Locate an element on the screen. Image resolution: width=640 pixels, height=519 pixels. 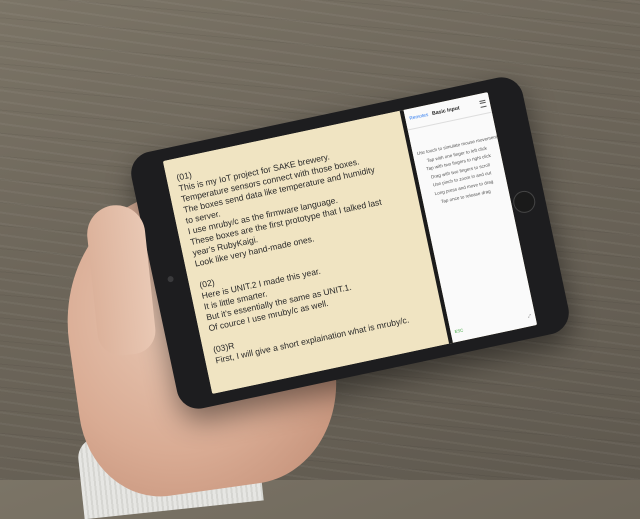
expand-icon: ⤢ is located at coordinates (529, 316).